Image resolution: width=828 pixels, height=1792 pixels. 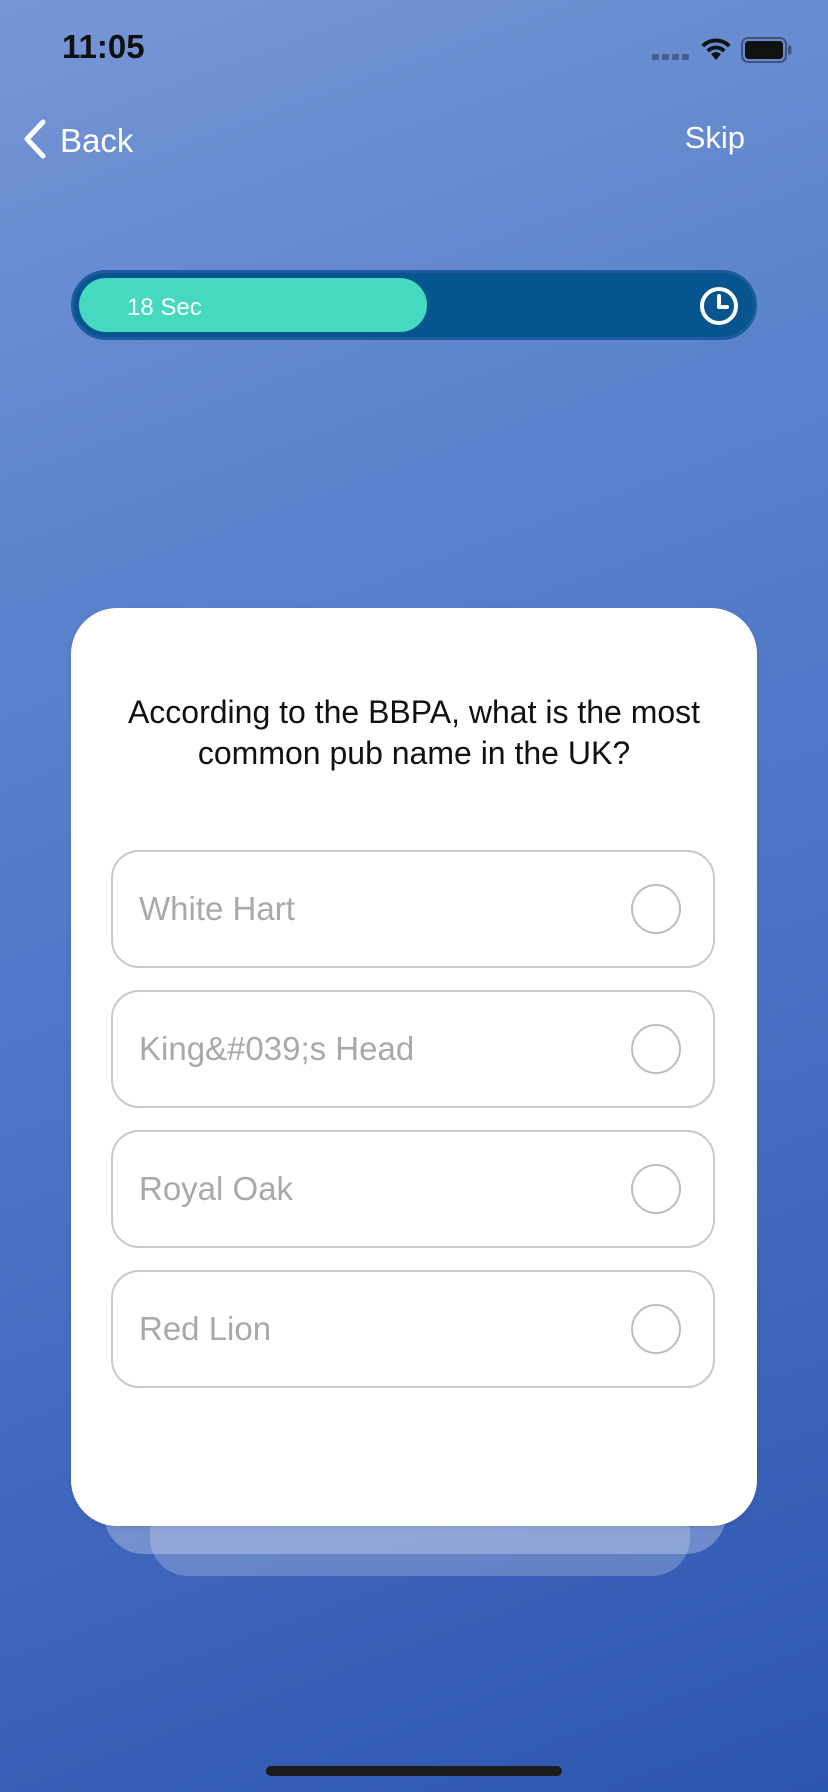 I want to click on chevron-left-icon, so click(x=35, y=141).